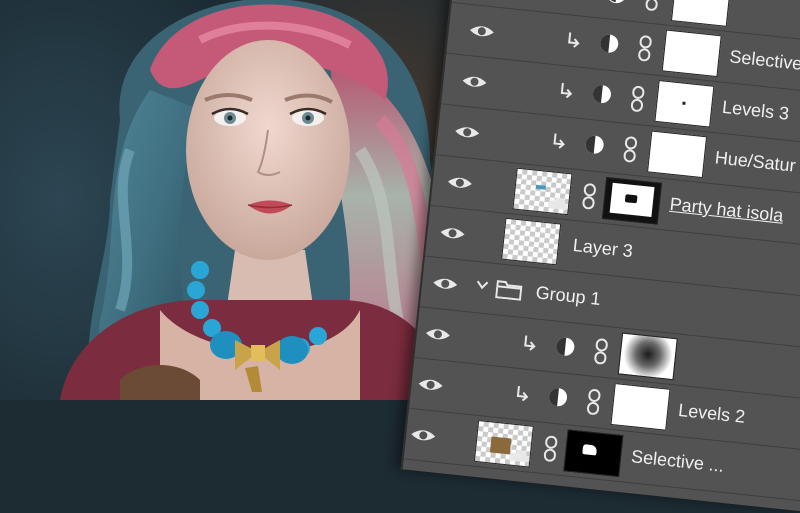 This screenshot has width=800, height=513. What do you see at coordinates (509, 290) in the screenshot?
I see `folder-icon` at bounding box center [509, 290].